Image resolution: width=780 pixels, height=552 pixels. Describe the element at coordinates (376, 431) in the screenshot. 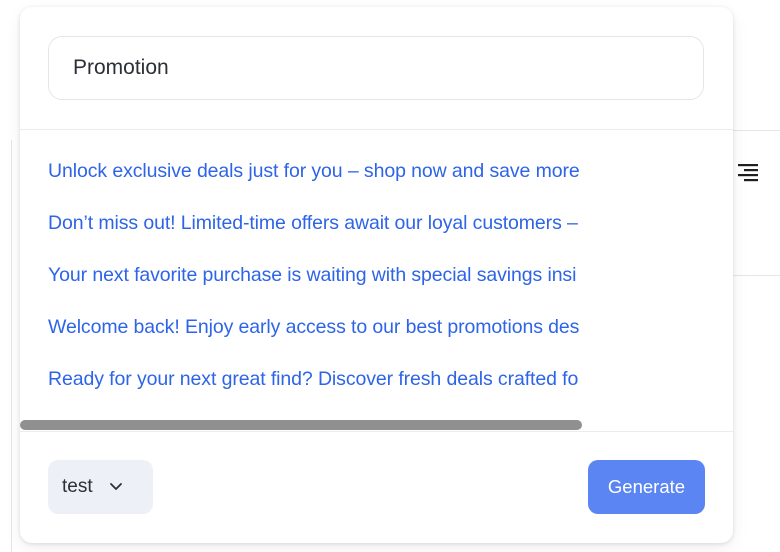

I see `divider` at that location.